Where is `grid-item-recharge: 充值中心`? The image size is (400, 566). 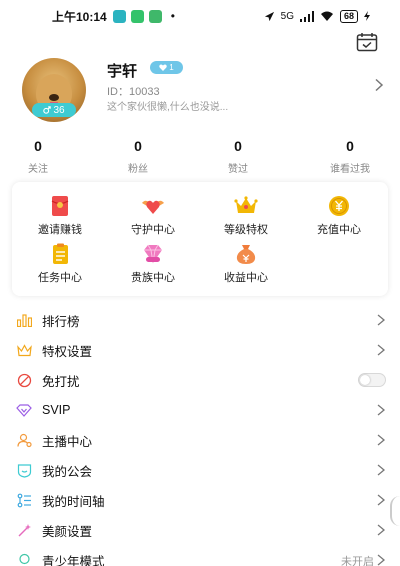 grid-item-recharge: 充值中心 is located at coordinates (339, 215).